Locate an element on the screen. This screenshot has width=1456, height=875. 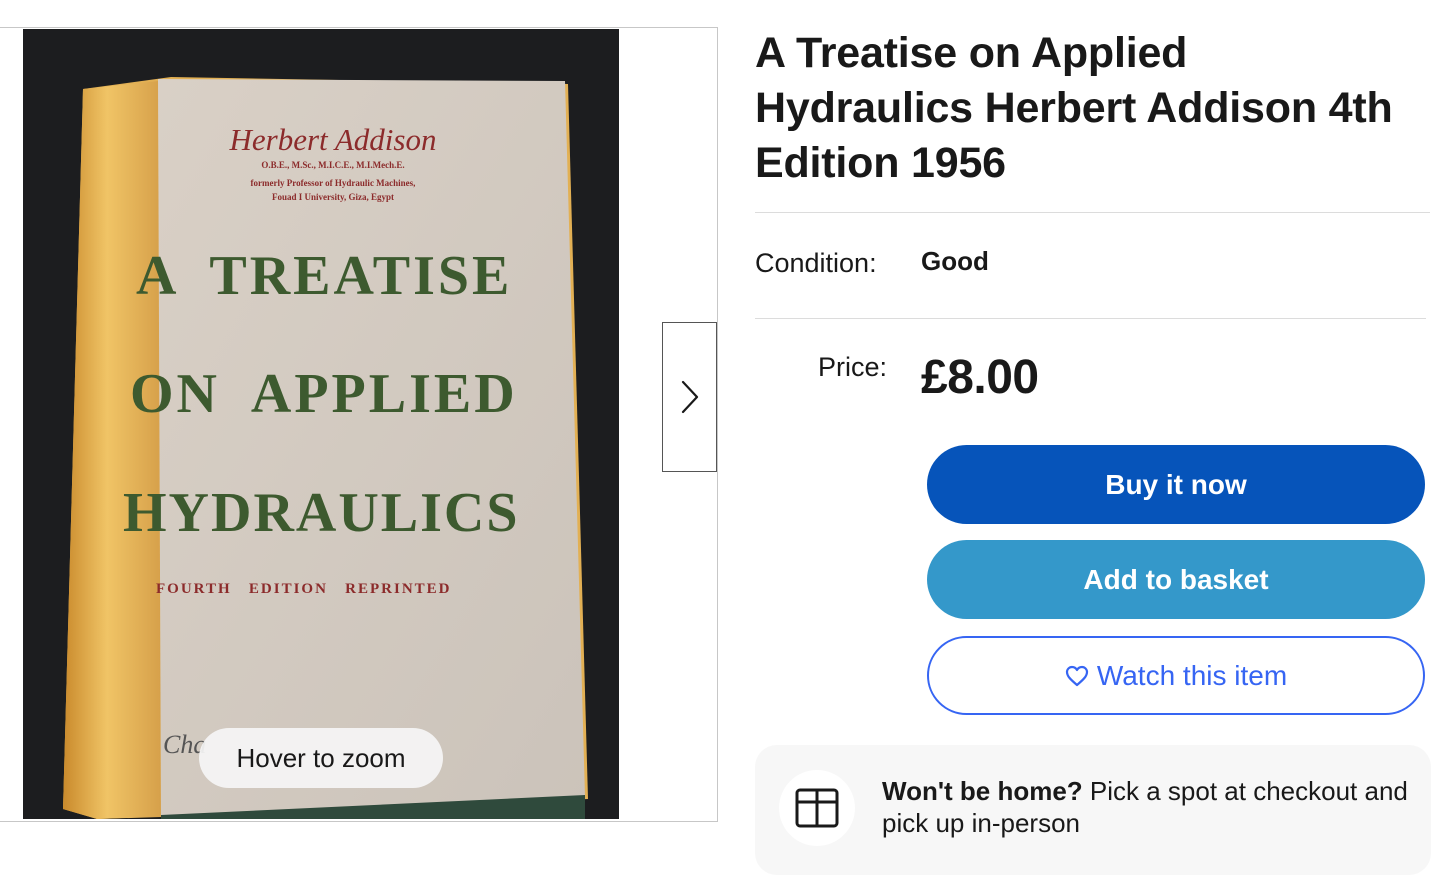
price-label: Price: is located at coordinates (853, 367).